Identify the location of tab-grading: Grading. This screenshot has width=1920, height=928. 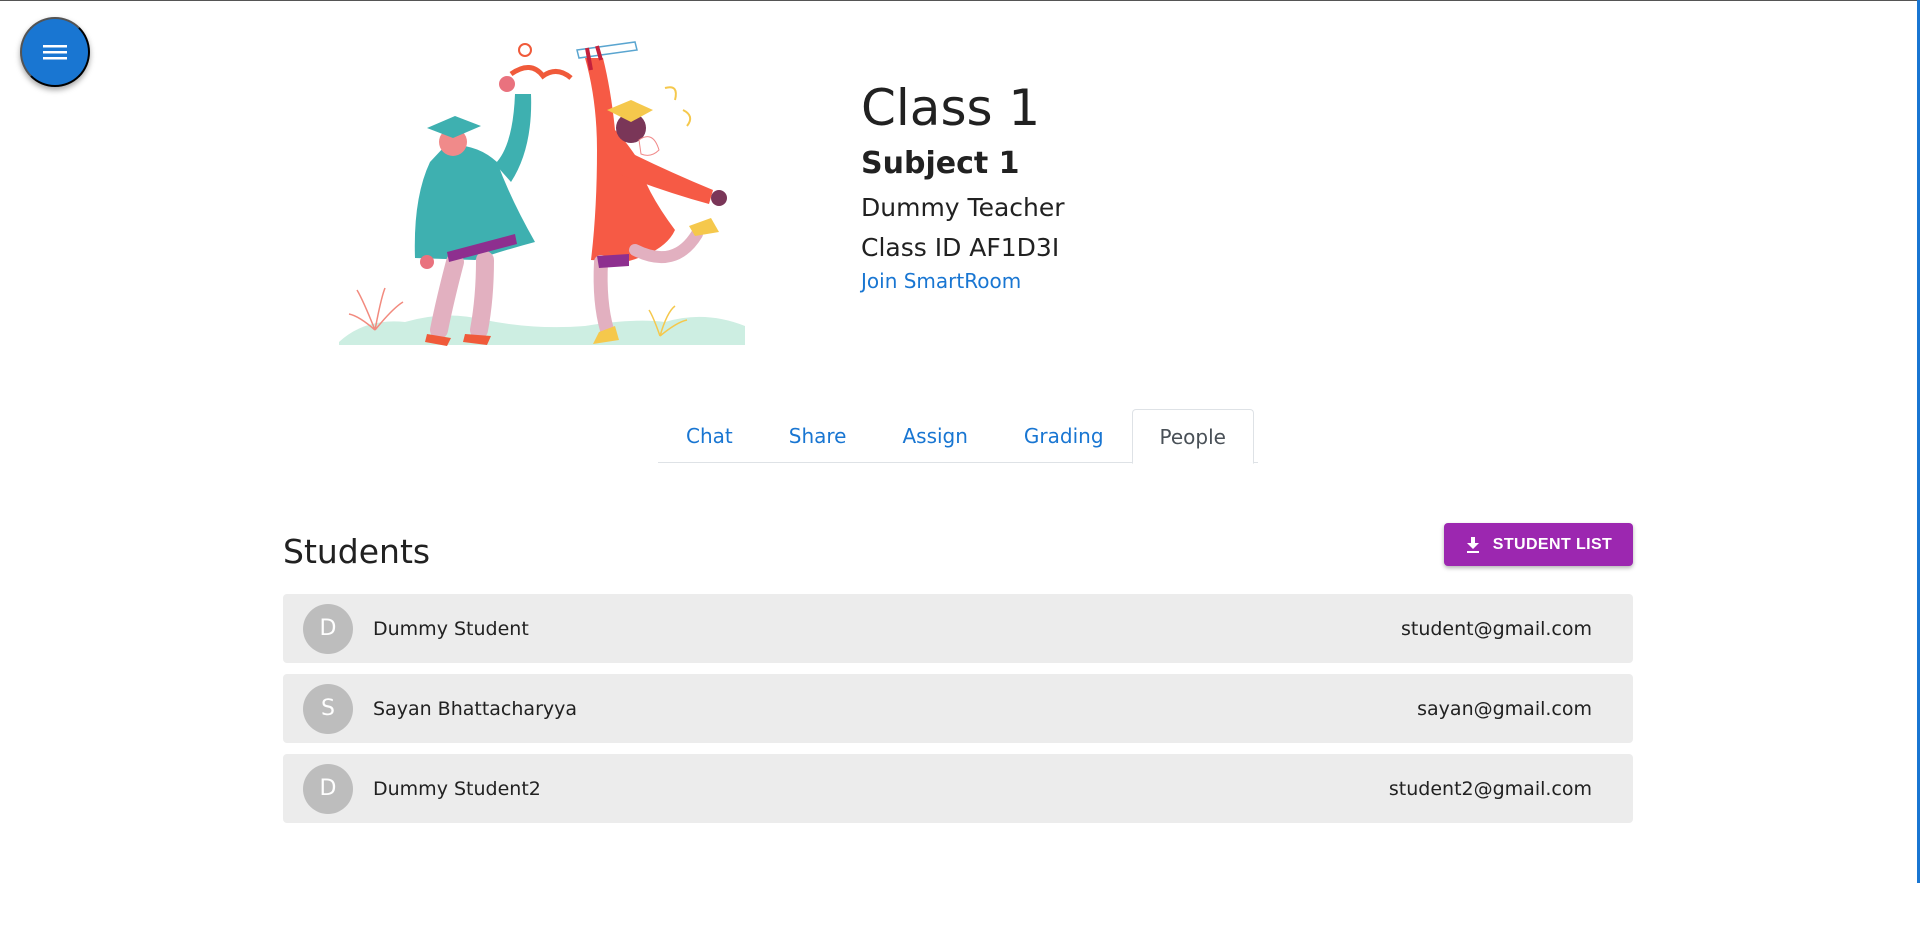
(1064, 436).